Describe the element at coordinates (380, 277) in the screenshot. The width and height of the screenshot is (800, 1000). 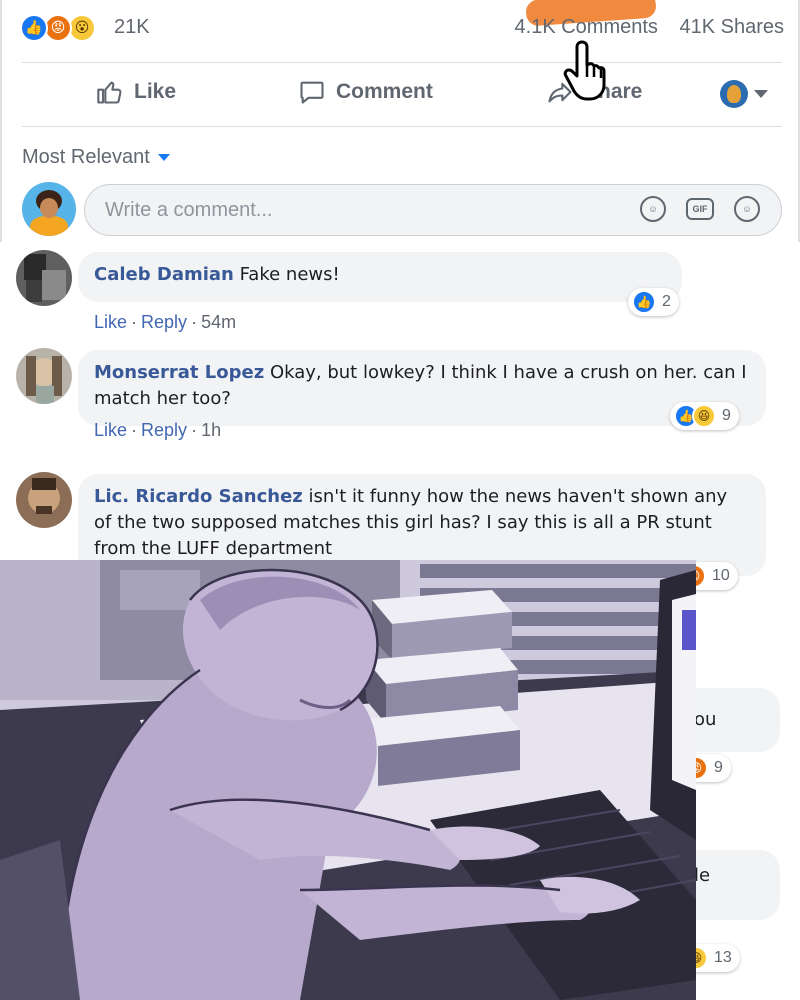
I see `comment-bubble: Caleb Damian Fake news!` at that location.